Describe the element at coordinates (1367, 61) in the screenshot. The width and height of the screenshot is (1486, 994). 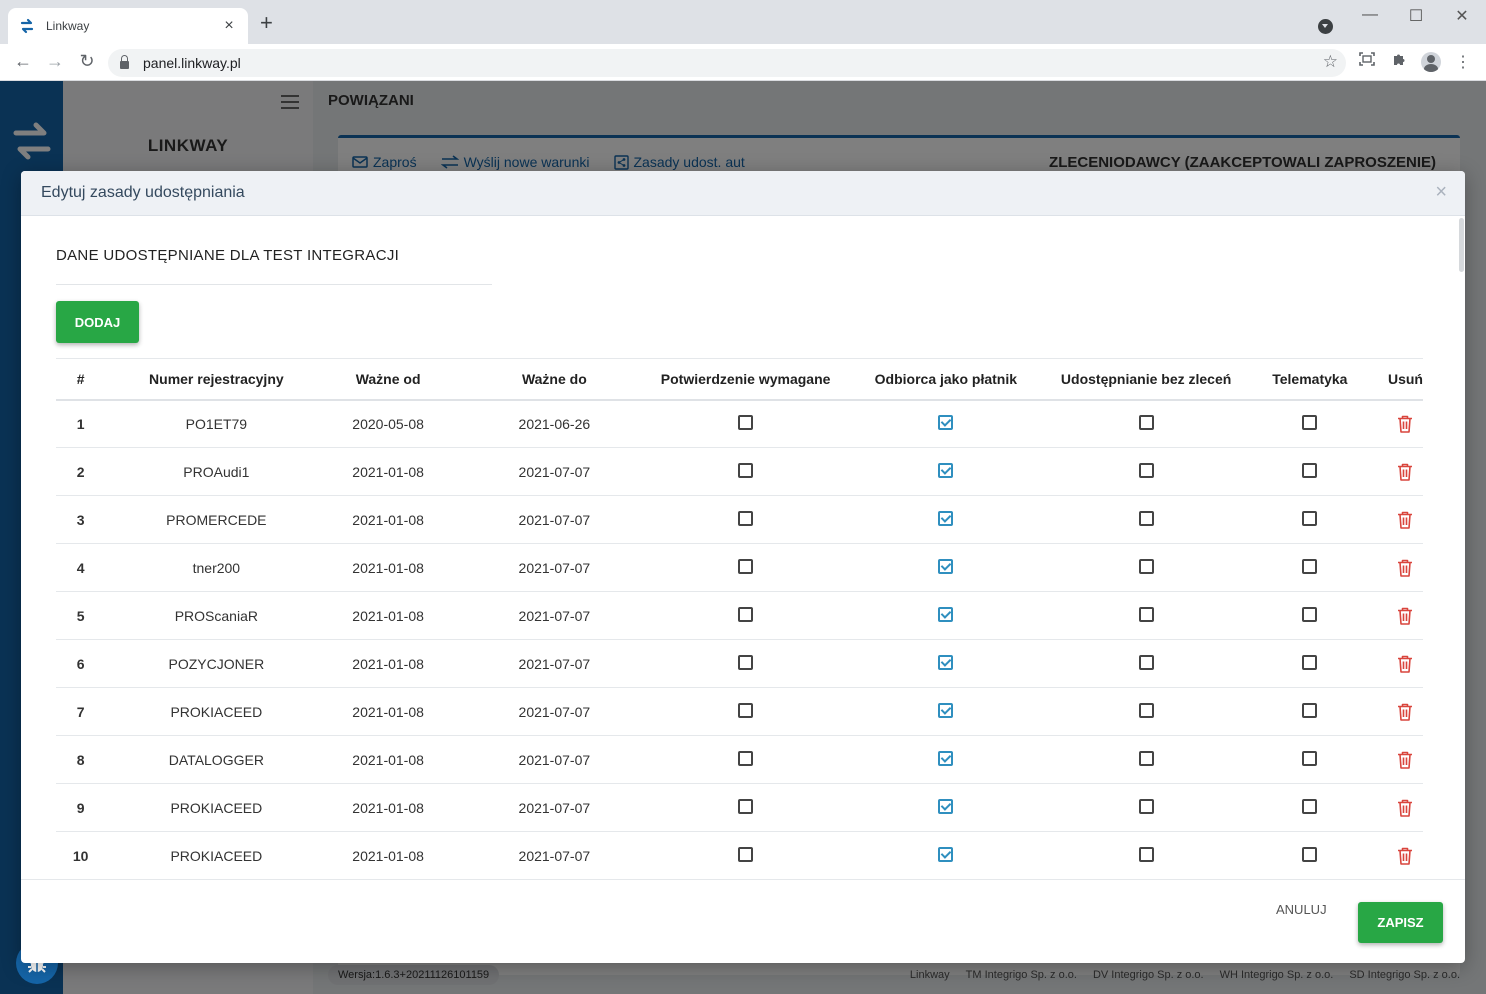
I see `screen-capture-icon` at that location.